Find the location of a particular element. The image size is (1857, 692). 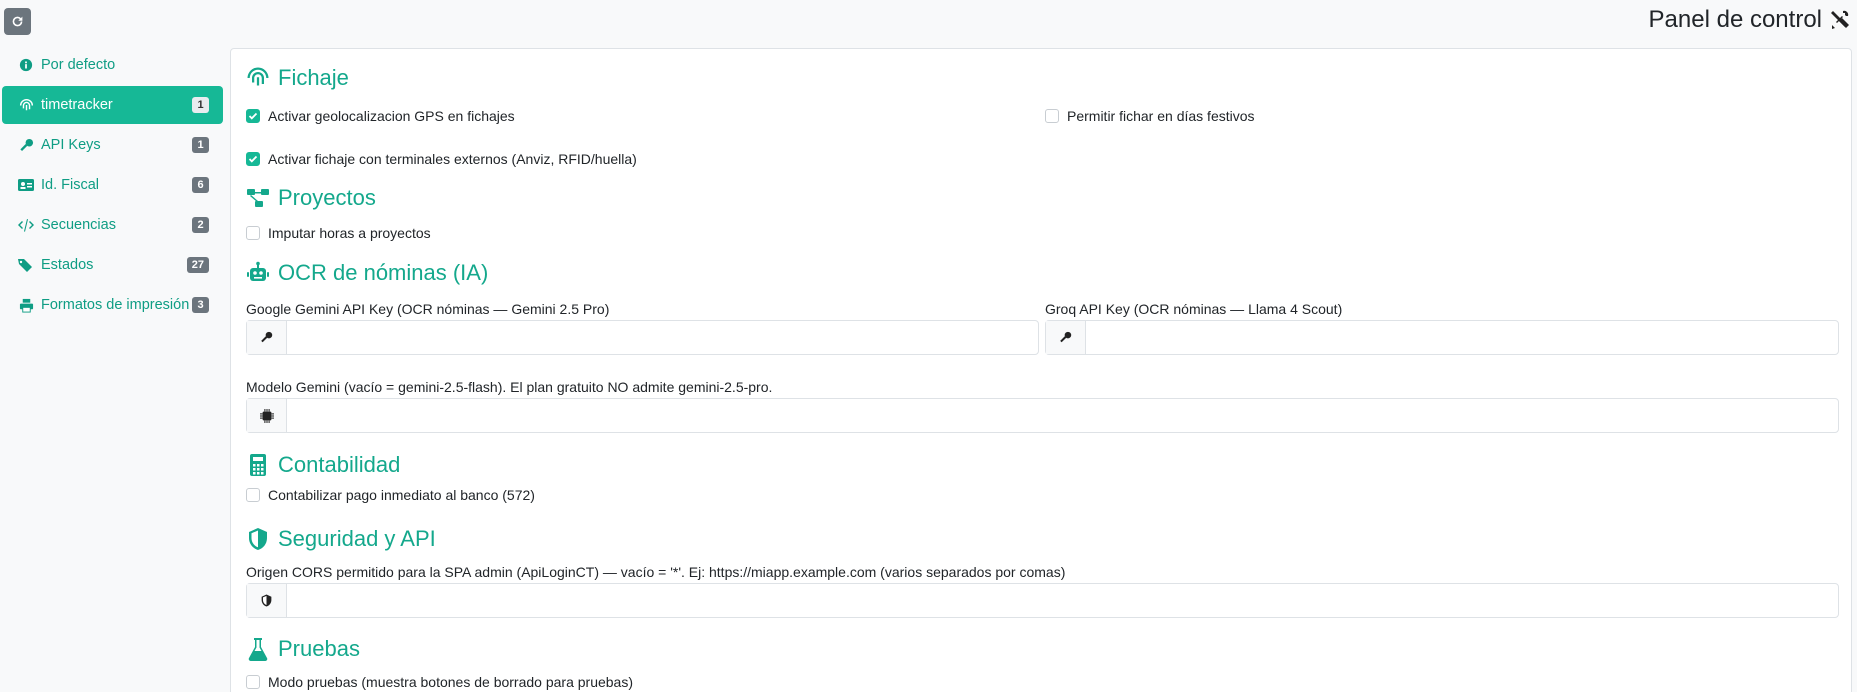

project-diagram-icon is located at coordinates (258, 198).